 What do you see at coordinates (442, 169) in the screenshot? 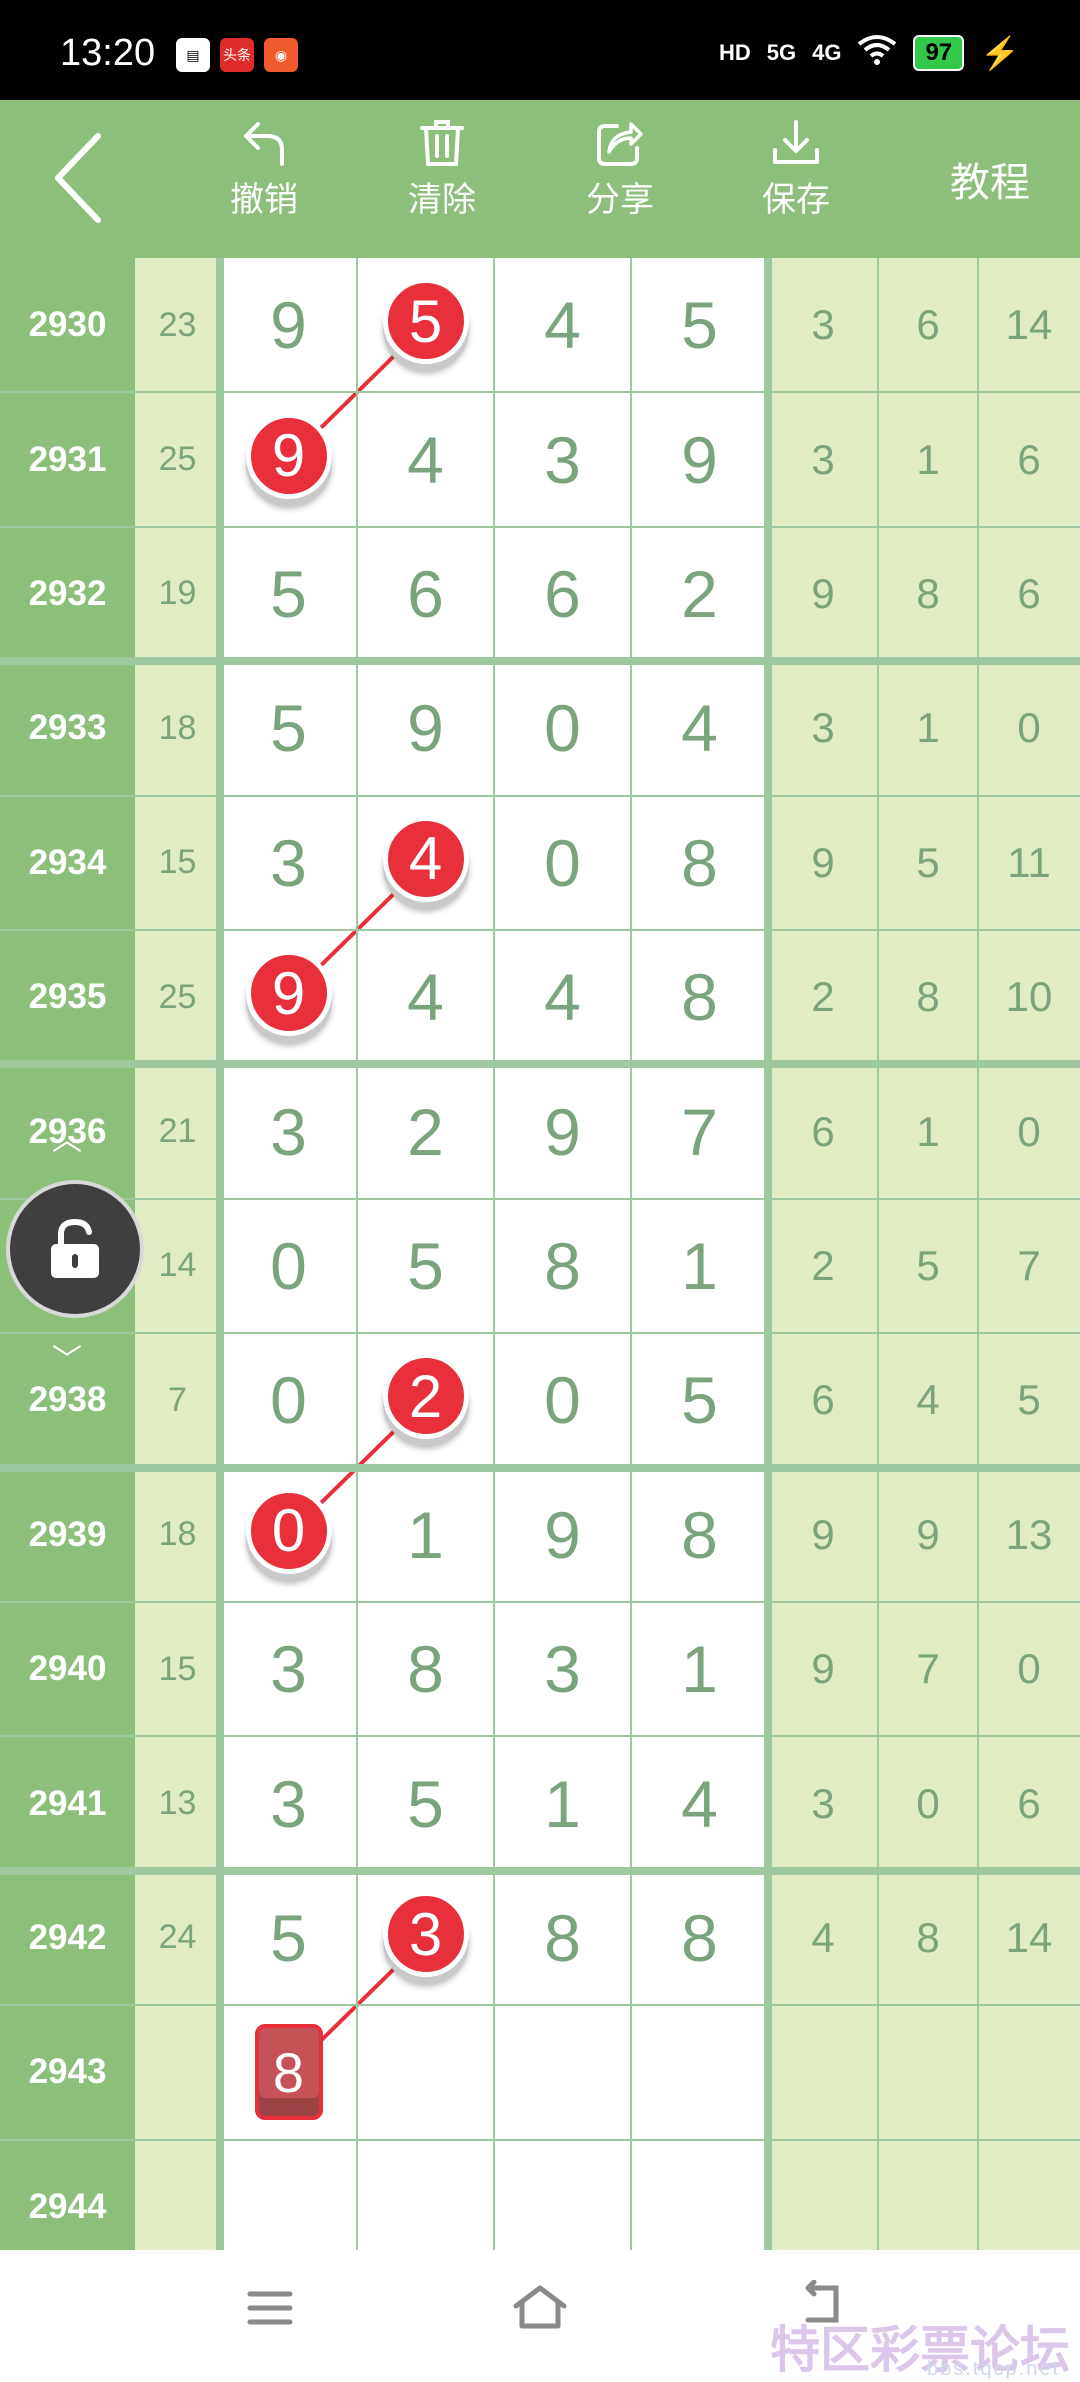
I see `clear-button: 清除` at bounding box center [442, 169].